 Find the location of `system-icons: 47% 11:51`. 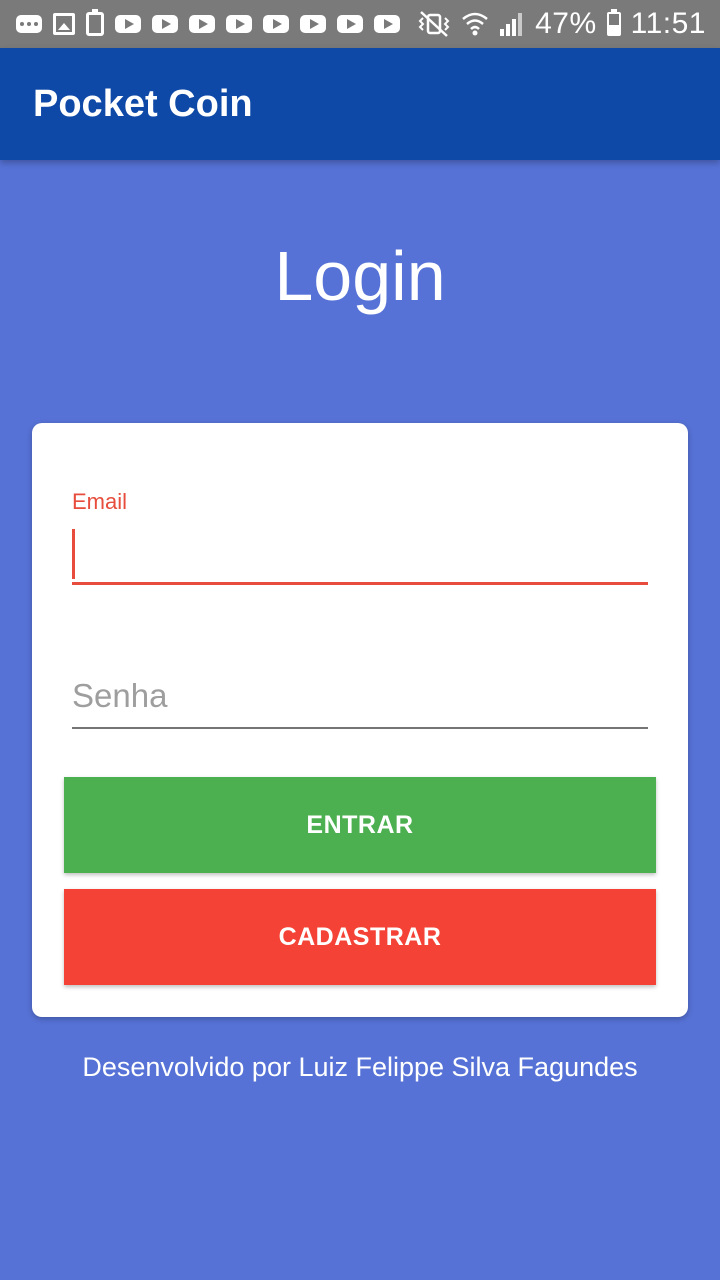

system-icons: 47% 11:51 is located at coordinates (561, 24).